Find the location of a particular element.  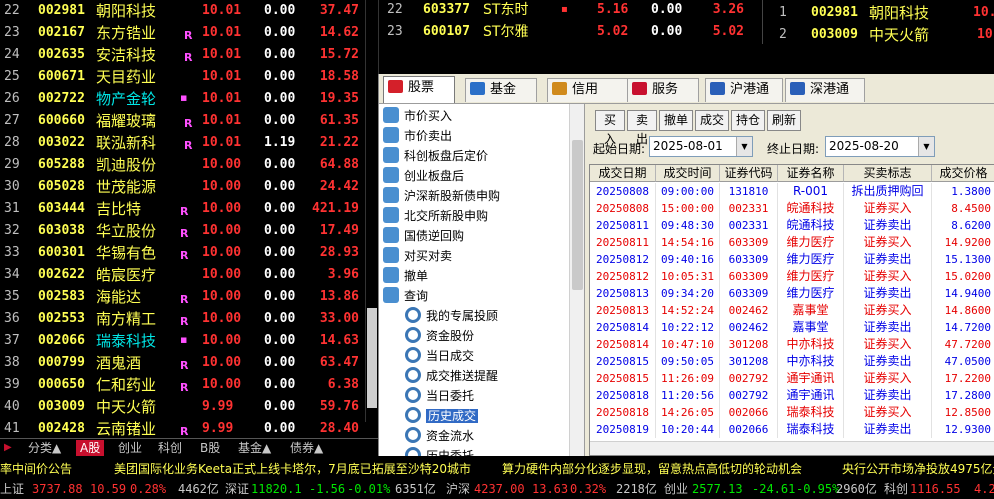

stock-row: 25 600671 天目药业 10.01 0.00 18.58 is located at coordinates (189, 77).